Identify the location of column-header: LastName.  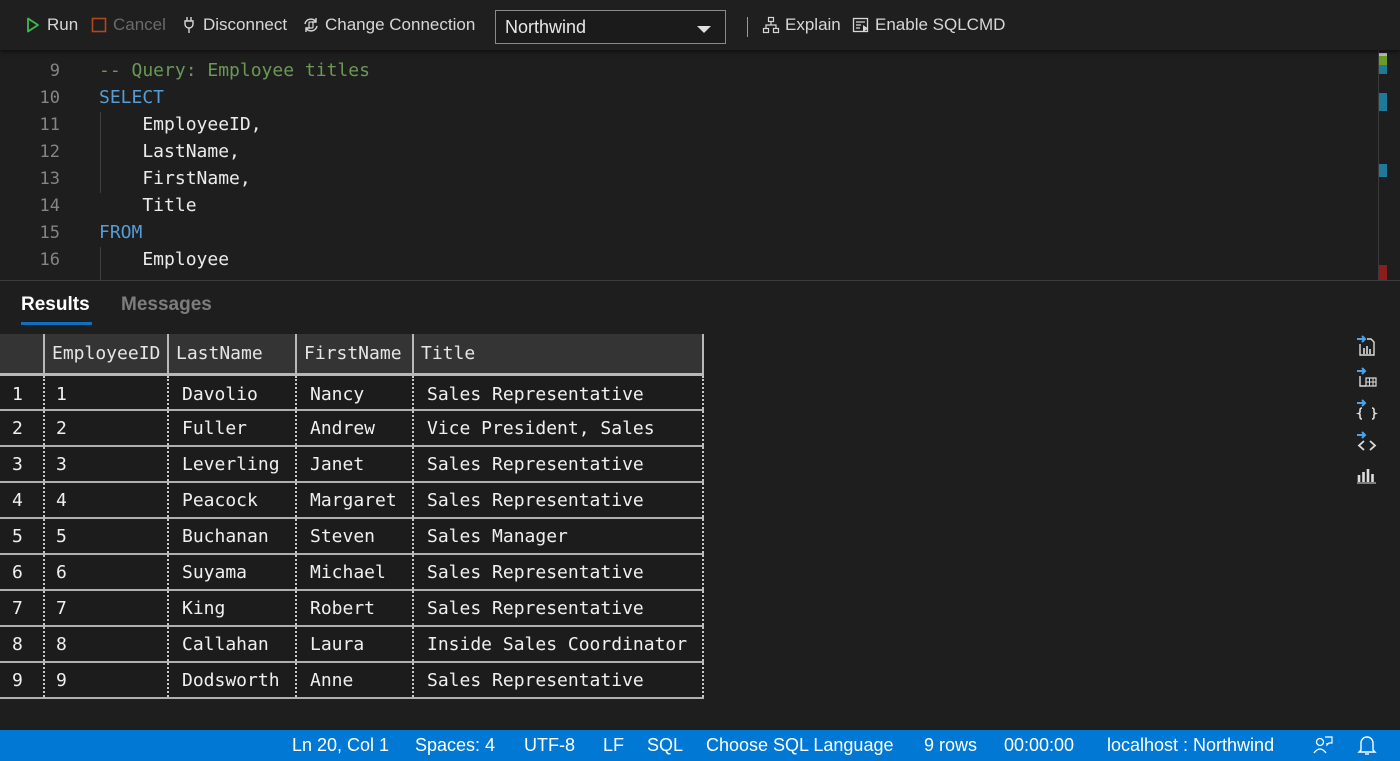
(231, 355).